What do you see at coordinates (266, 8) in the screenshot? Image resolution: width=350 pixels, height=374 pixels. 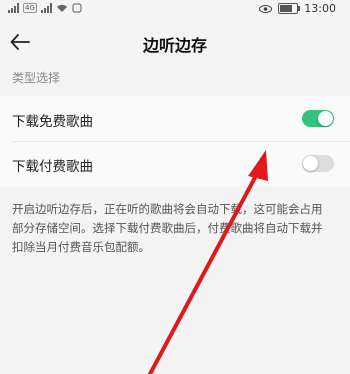 I see `eye-icon` at bounding box center [266, 8].